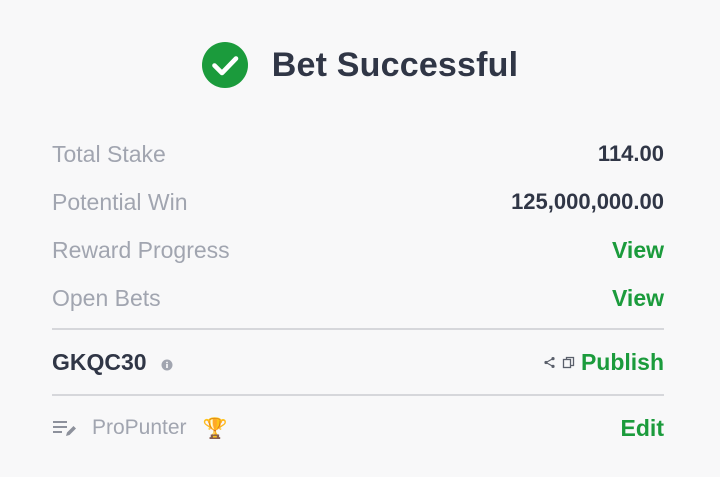  Describe the element at coordinates (638, 250) in the screenshot. I see `reward-progress-view-link: View` at that location.